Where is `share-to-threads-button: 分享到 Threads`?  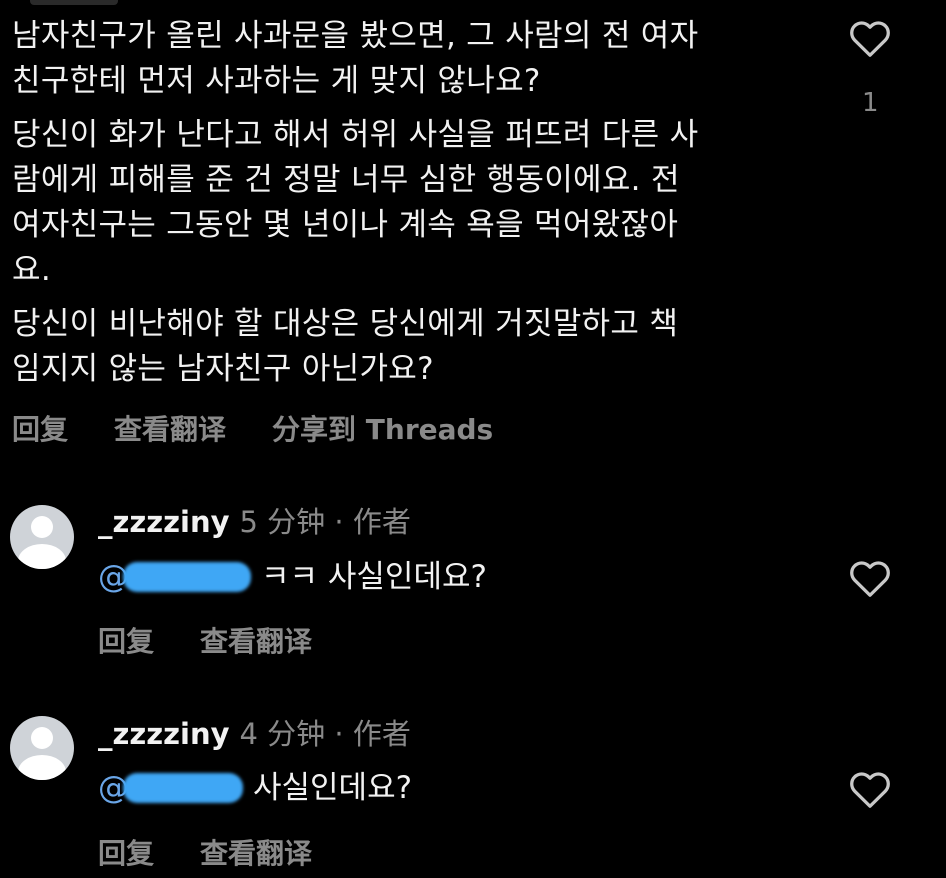 share-to-threads-button: 分享到 Threads is located at coordinates (382, 428).